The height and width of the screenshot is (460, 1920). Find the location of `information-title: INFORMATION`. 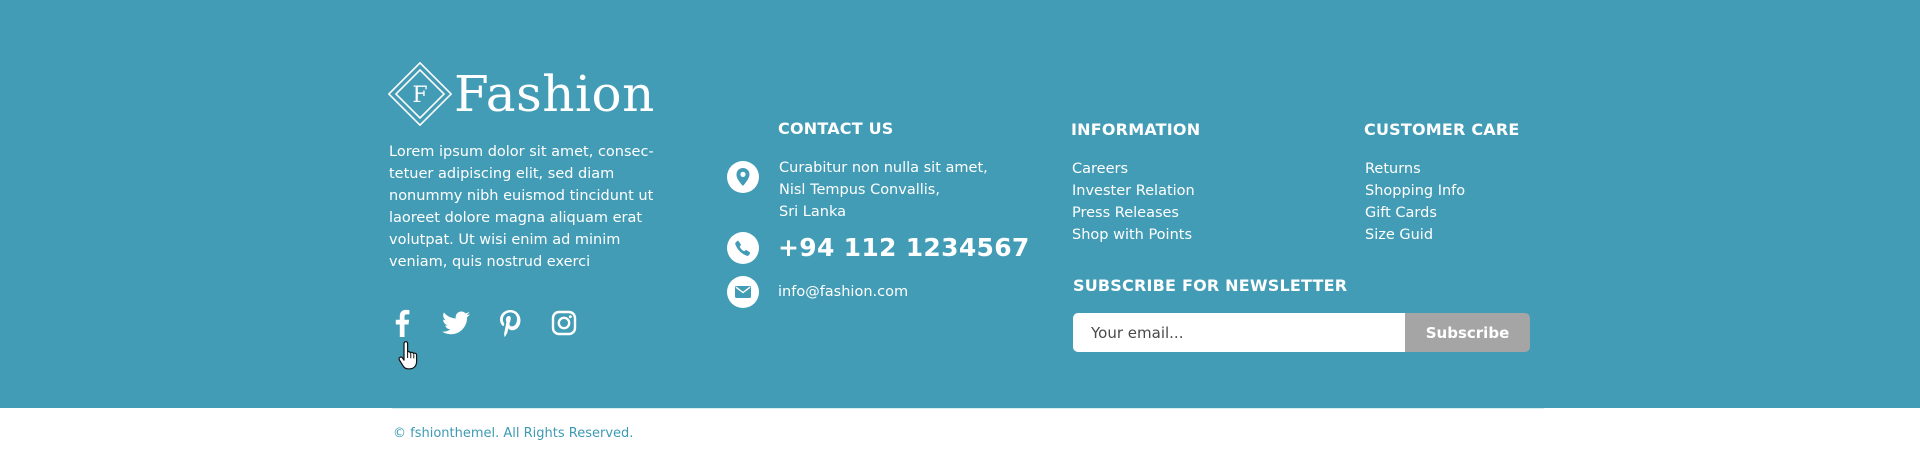

information-title: INFORMATION is located at coordinates (1136, 129).